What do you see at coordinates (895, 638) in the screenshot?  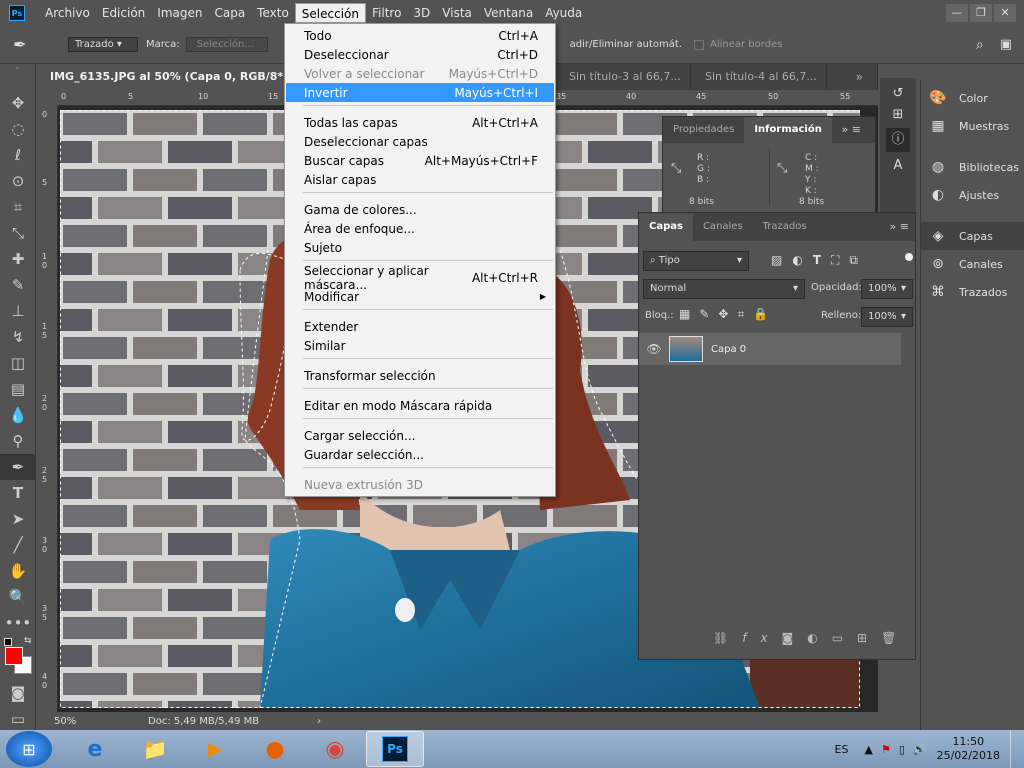 I see `delete-layer-icon: 🗑` at bounding box center [895, 638].